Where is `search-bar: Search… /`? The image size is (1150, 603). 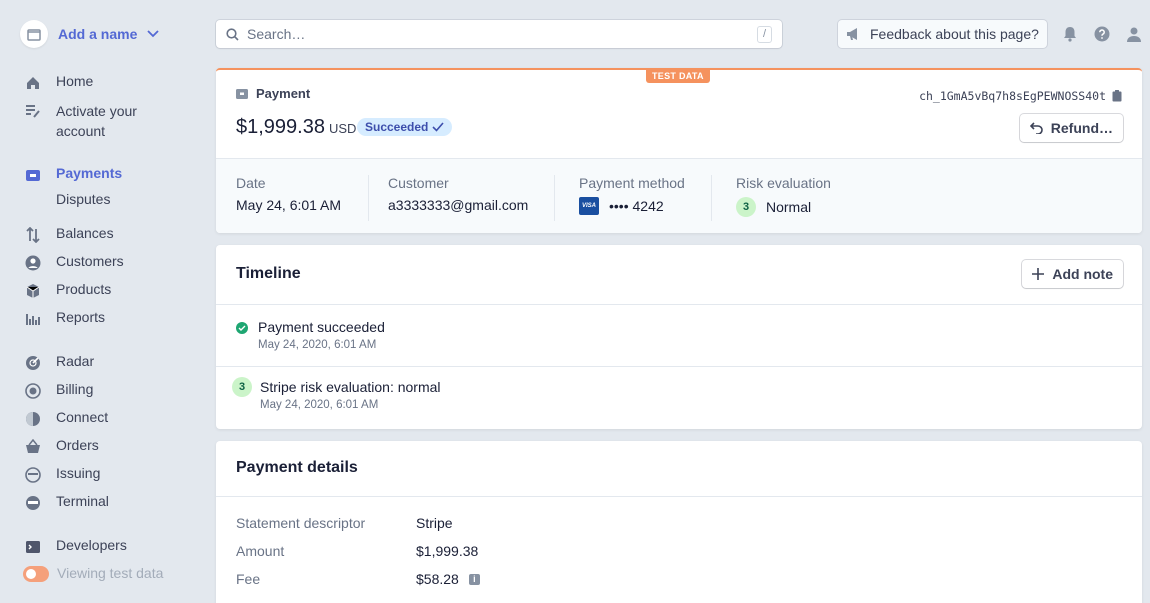 search-bar: Search… / is located at coordinates (499, 34).